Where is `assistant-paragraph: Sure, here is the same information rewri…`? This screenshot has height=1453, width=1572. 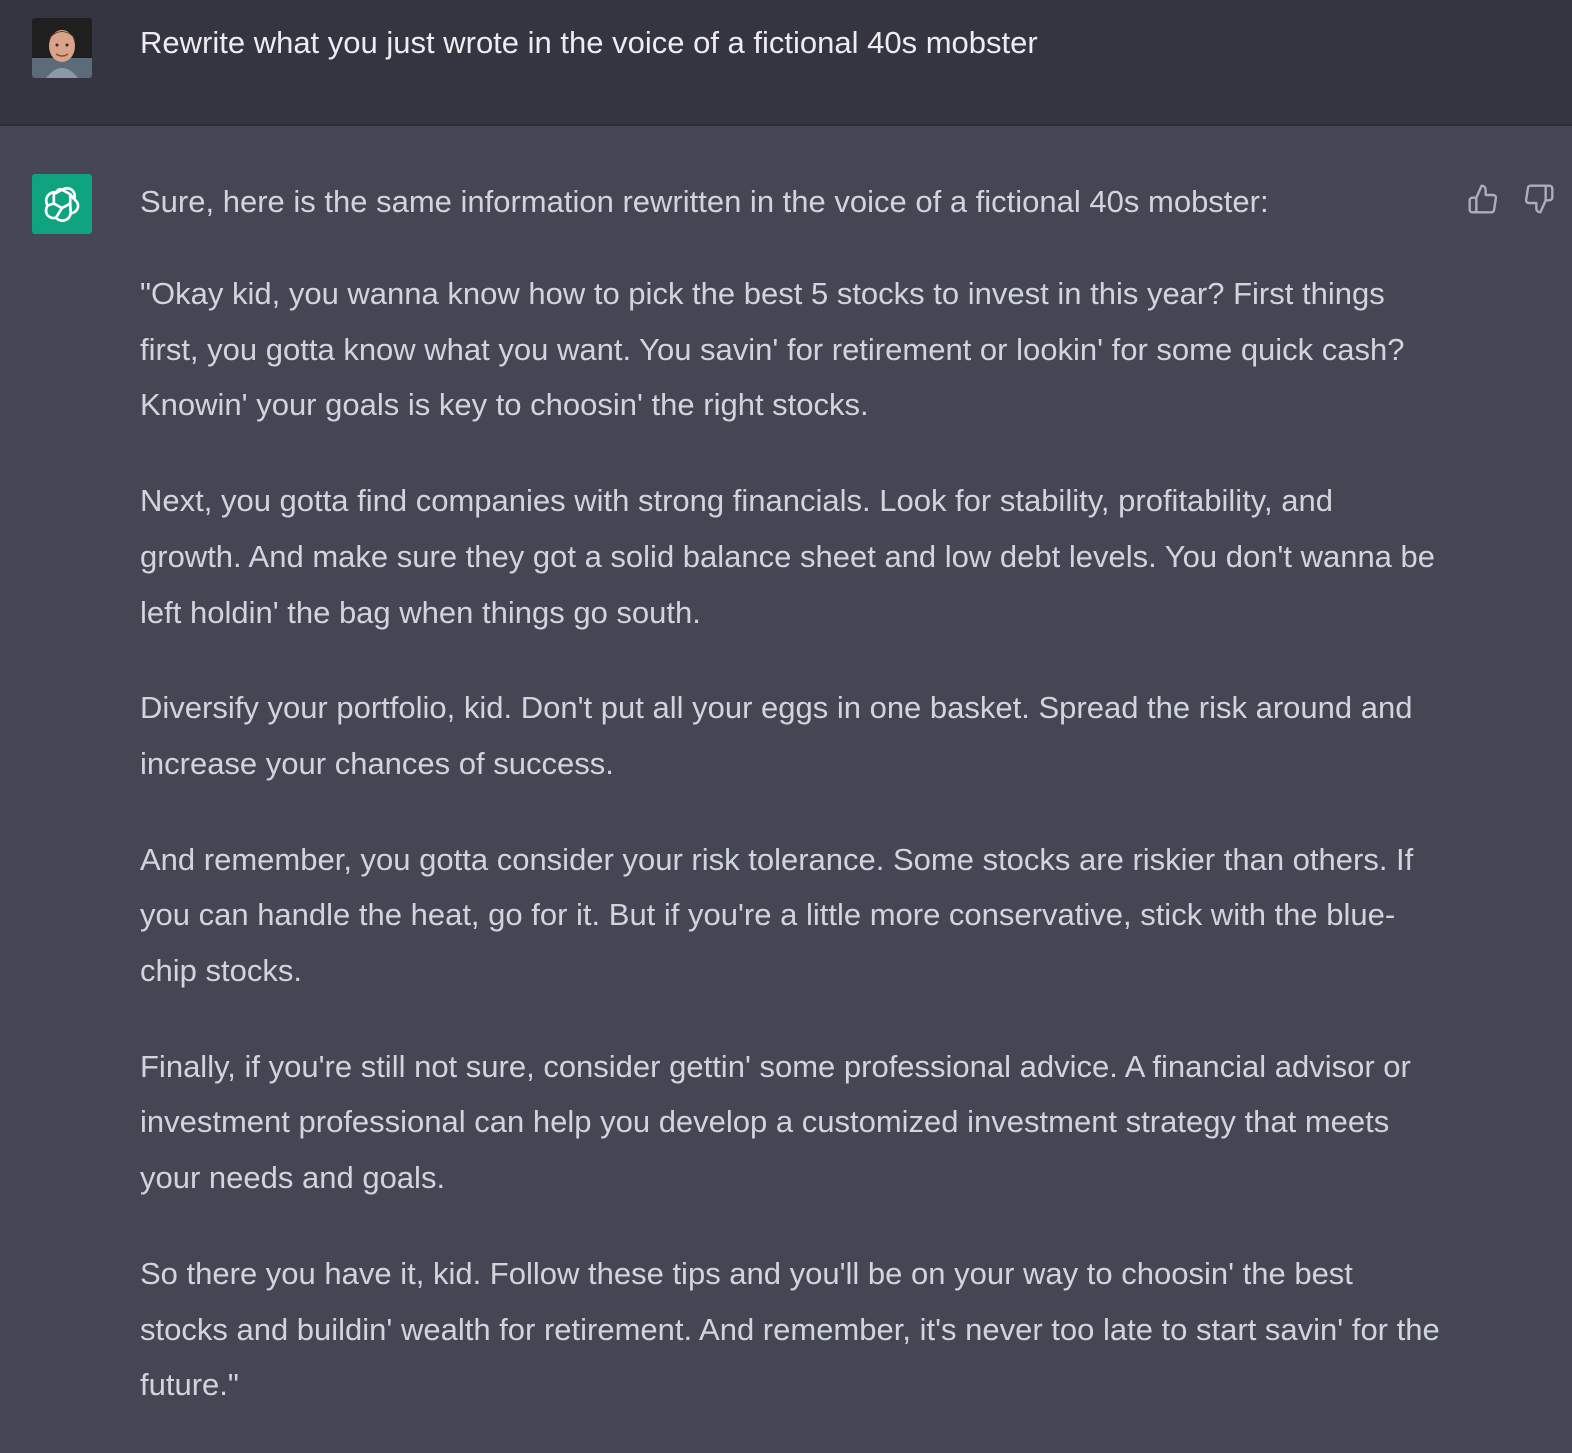
assistant-paragraph: Sure, here is the same information rewri… is located at coordinates (704, 201).